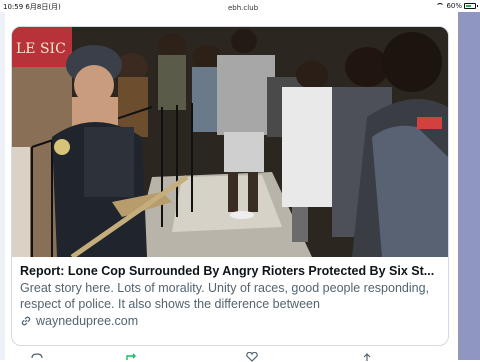 This screenshot has width=480, height=362. Describe the element at coordinates (440, 6) in the screenshot. I see `wifi-icon` at that location.